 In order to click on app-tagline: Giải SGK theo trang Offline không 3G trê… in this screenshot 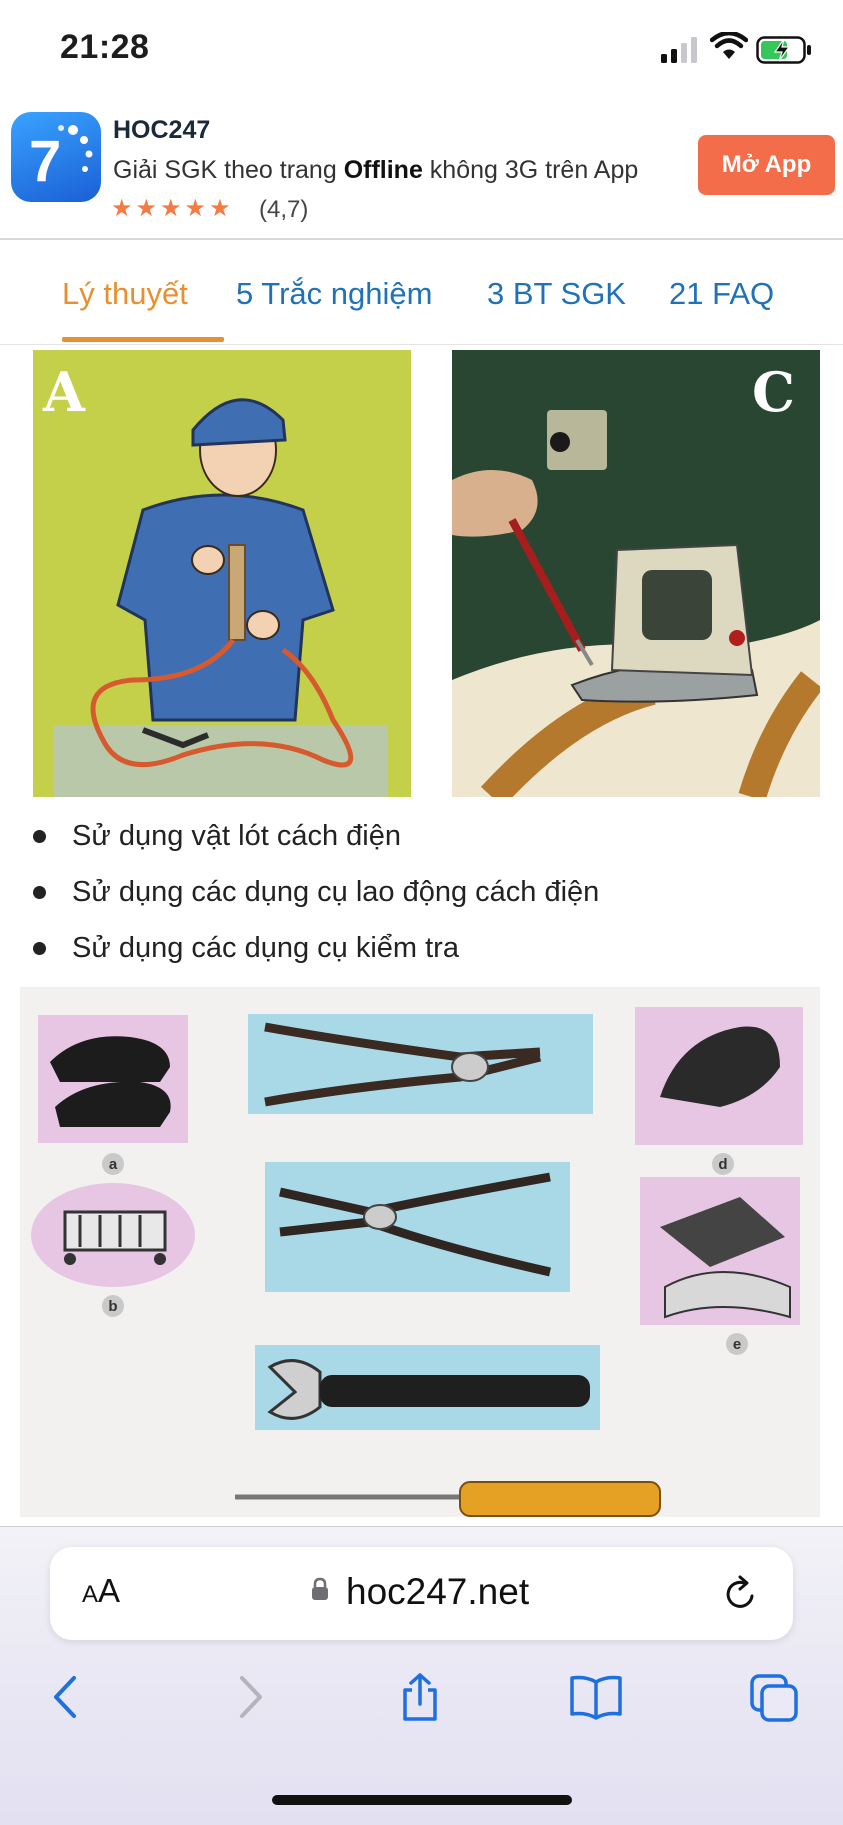, I will do `click(376, 170)`.